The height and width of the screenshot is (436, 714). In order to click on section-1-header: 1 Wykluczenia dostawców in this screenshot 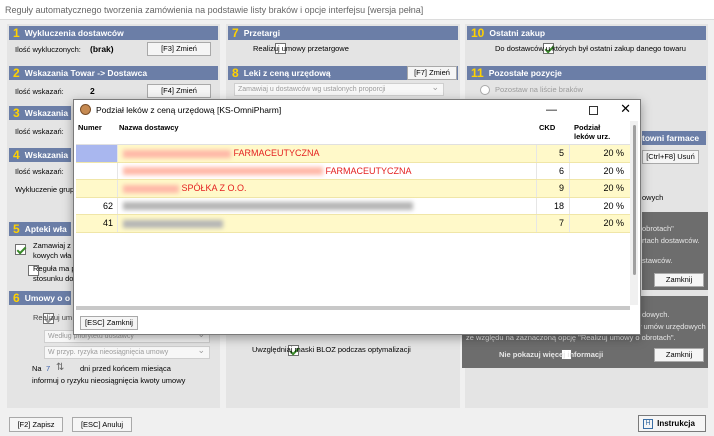, I will do `click(113, 33)`.